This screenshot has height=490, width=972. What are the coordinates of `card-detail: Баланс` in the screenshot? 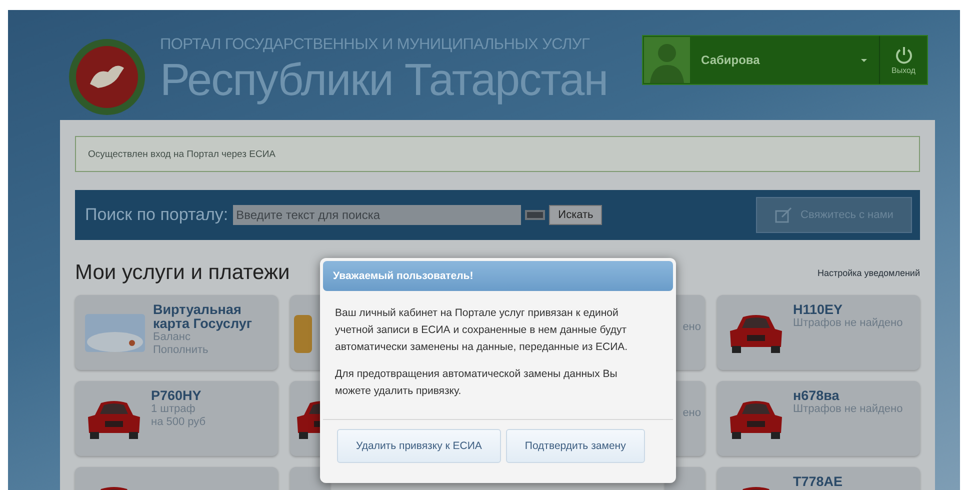 It's located at (172, 337).